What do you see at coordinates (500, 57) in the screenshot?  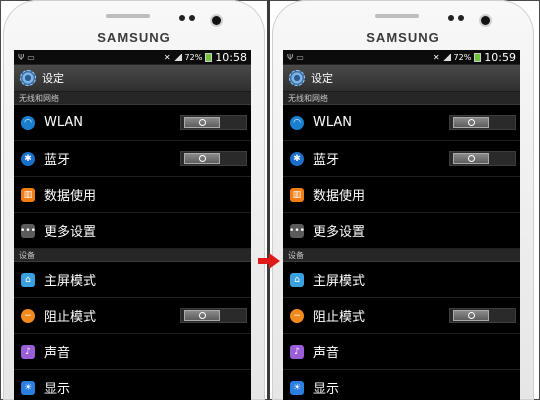 I see `clock: 10:59` at bounding box center [500, 57].